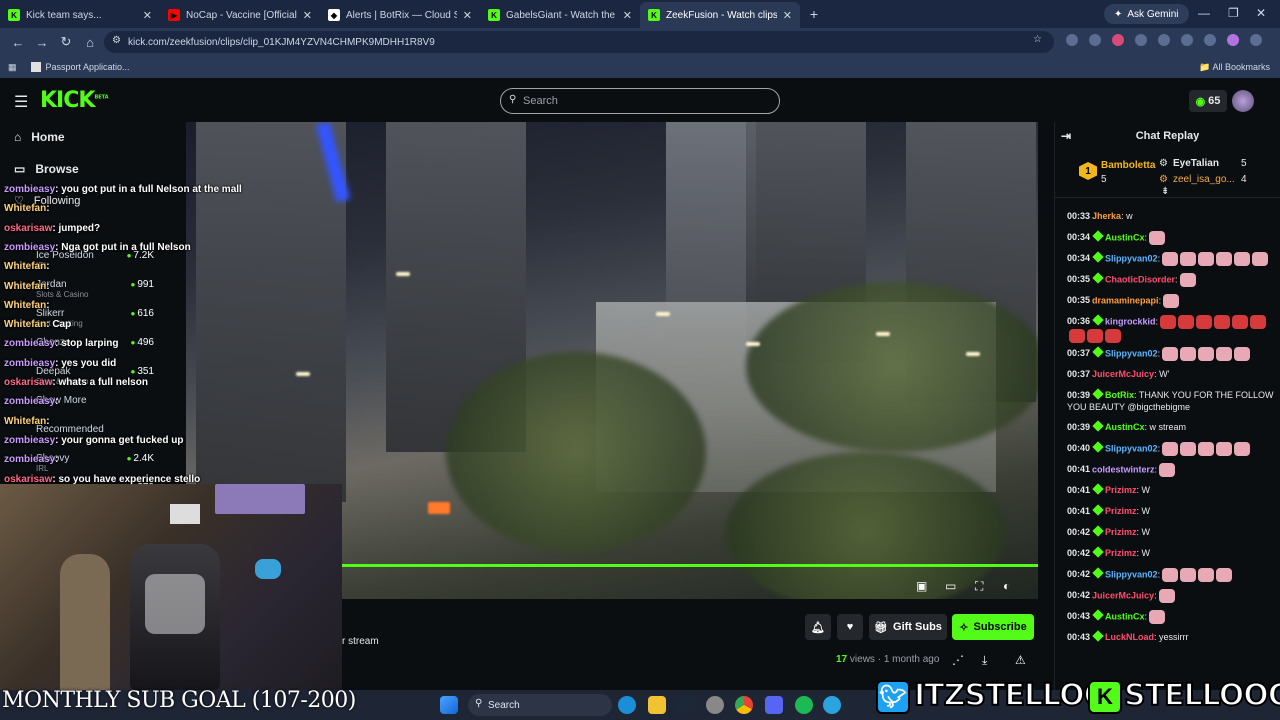 Image resolution: width=1280 pixels, height=720 pixels. Describe the element at coordinates (98, 289) in the screenshot. I see `sidebar-channel: JordanSlots & Casino 991` at that location.